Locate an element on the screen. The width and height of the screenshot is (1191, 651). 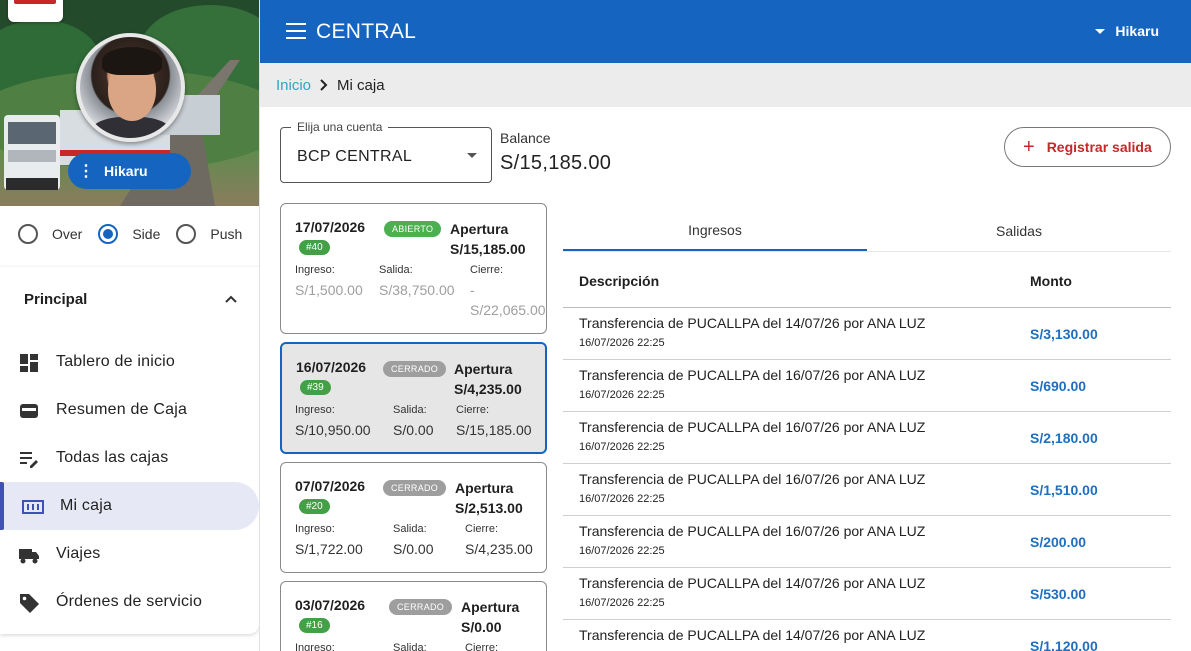
radio-over-label: Over is located at coordinates (67, 234).